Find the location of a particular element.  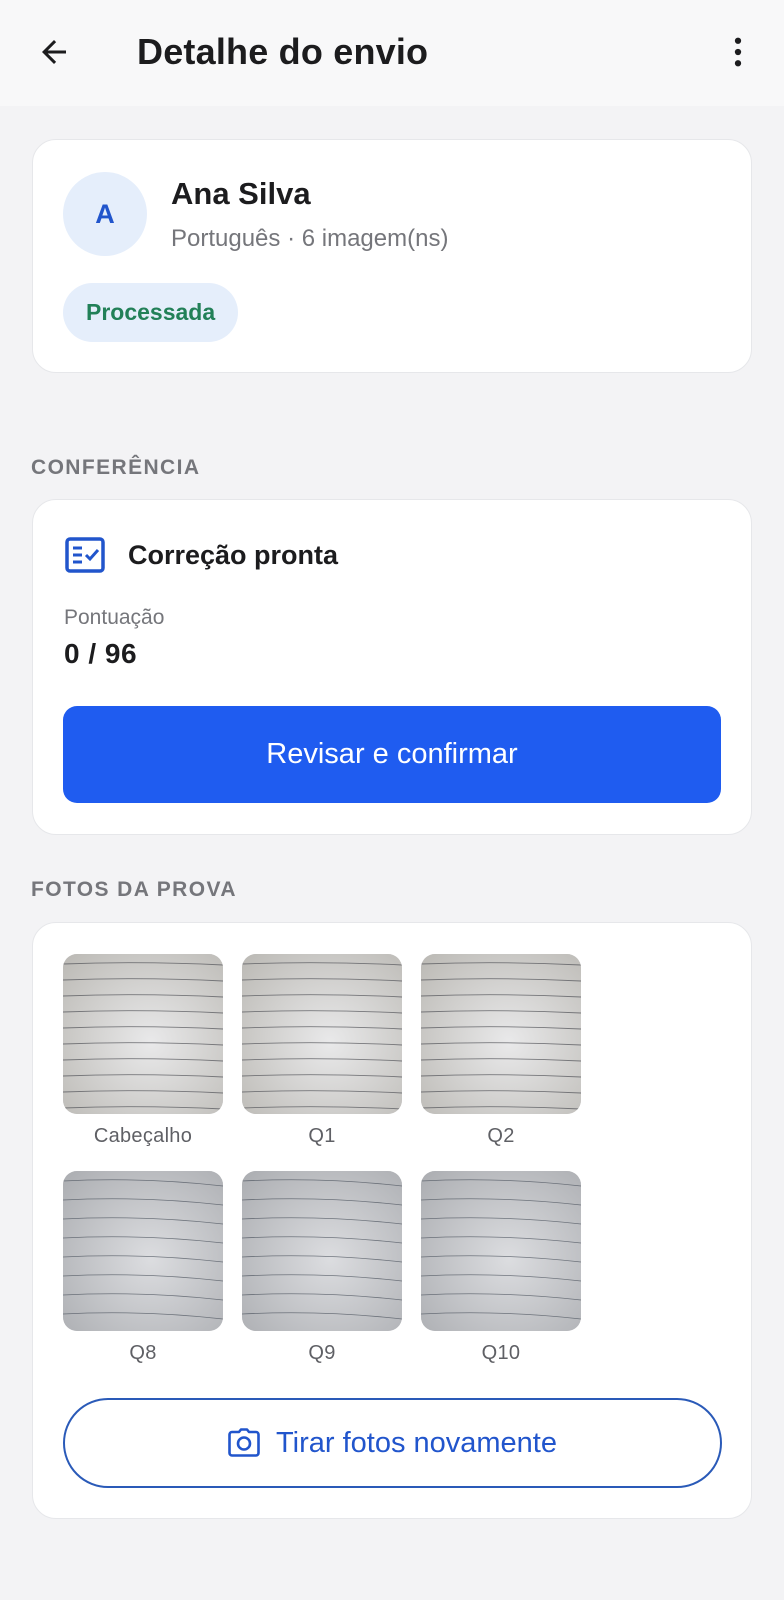

camera-icon is located at coordinates (244, 1442).